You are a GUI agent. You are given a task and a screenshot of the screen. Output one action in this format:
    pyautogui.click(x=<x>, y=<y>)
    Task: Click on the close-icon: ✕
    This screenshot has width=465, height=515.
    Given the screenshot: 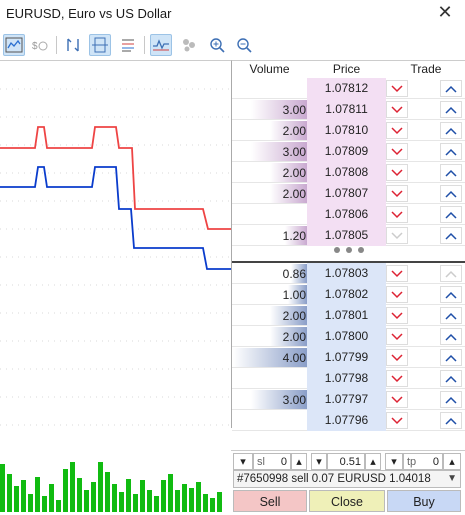 What is the action you would take?
    pyautogui.click(x=445, y=12)
    